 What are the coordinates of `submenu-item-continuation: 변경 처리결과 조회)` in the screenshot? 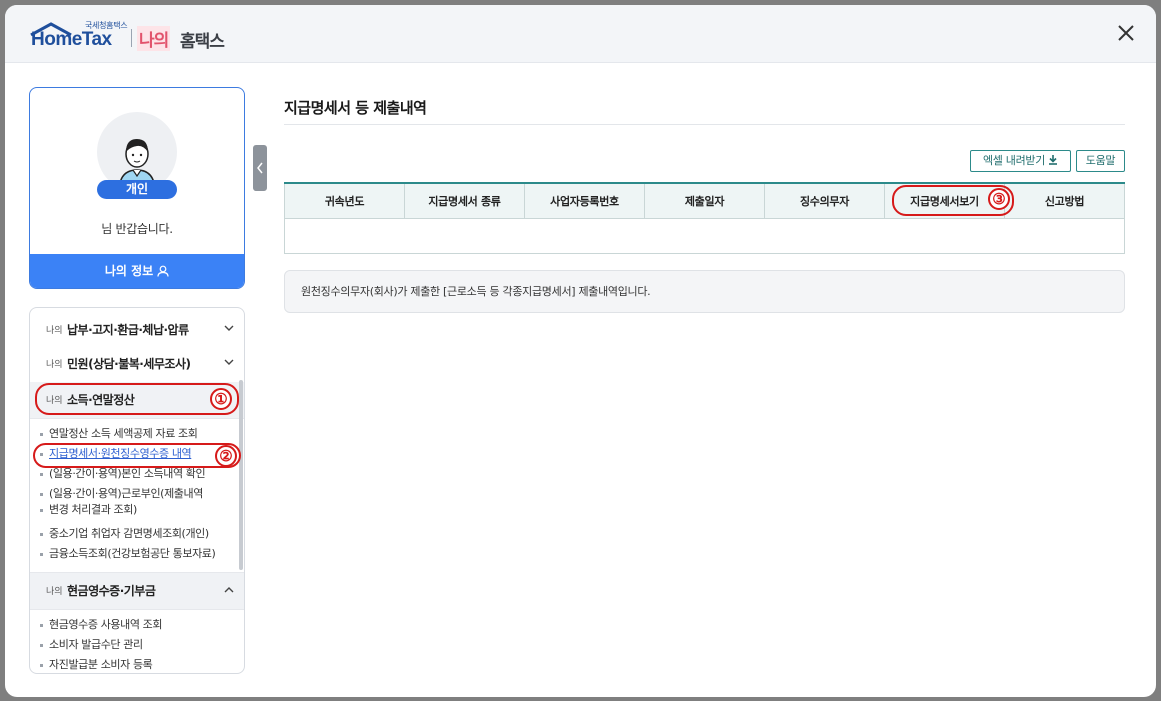 It's located at (88, 510).